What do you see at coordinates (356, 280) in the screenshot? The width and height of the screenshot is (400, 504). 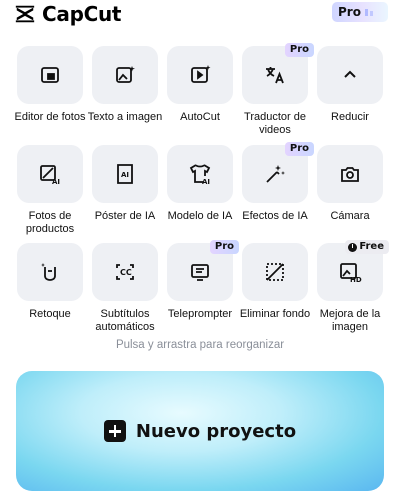 I see `svg-text: HD` at bounding box center [356, 280].